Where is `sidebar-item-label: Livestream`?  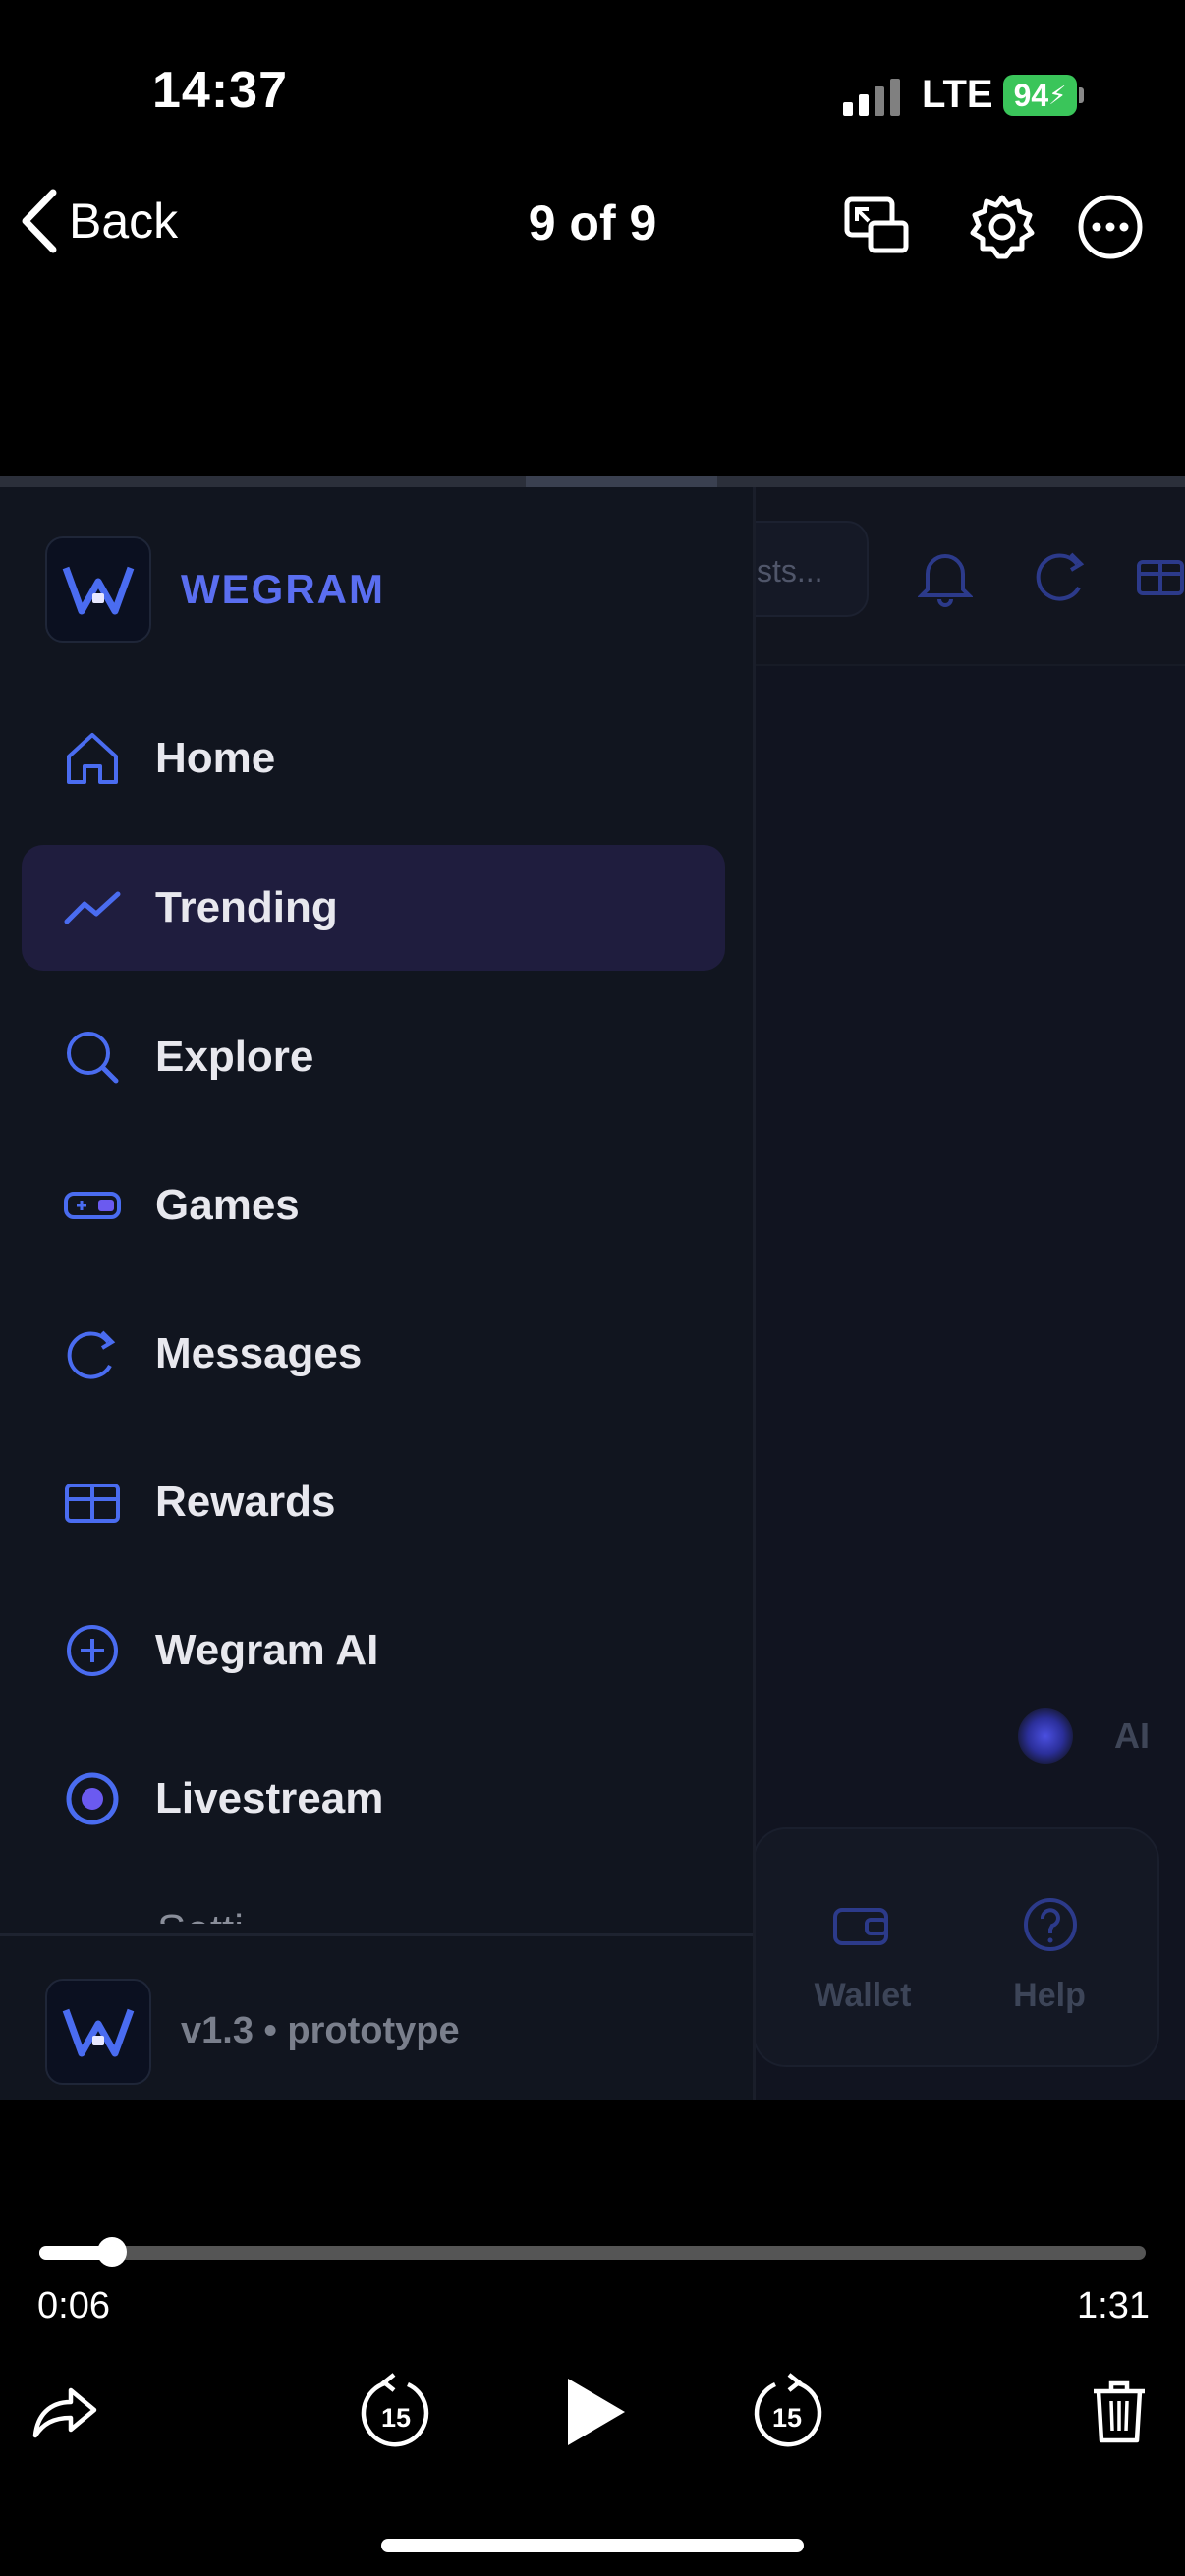
sidebar-item-label: Livestream is located at coordinates (269, 1798).